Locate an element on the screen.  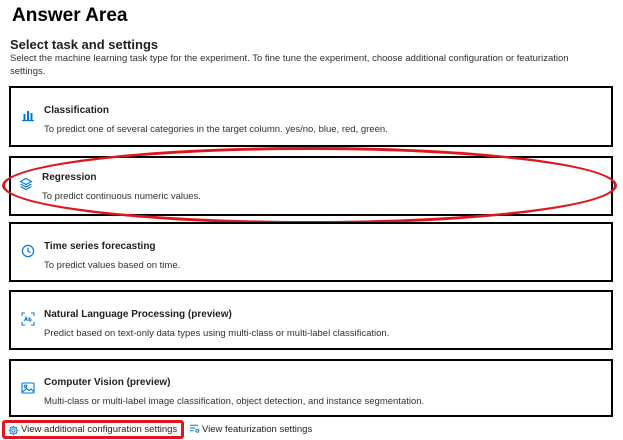
bar-chart-icon is located at coordinates (28, 115).